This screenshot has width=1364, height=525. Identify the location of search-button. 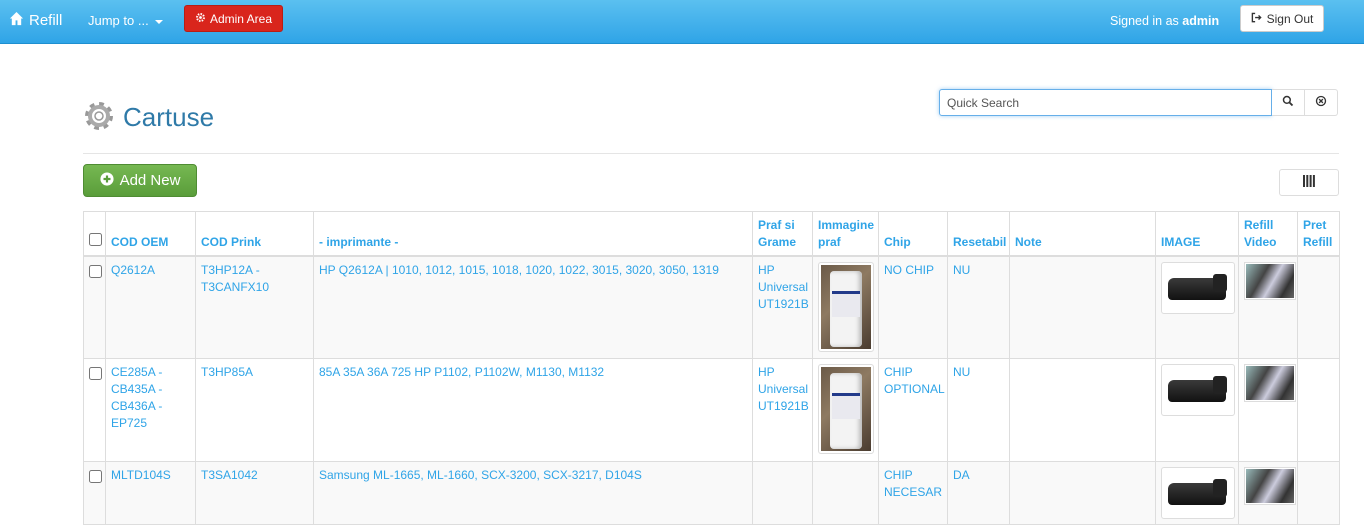
(1288, 102).